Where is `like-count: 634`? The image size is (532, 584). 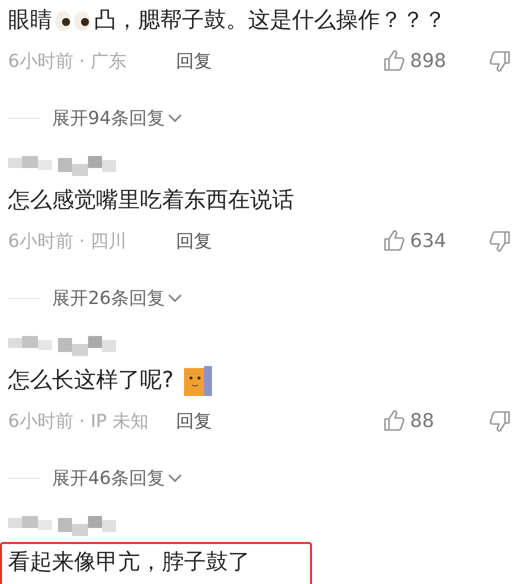
like-count: 634 is located at coordinates (428, 241).